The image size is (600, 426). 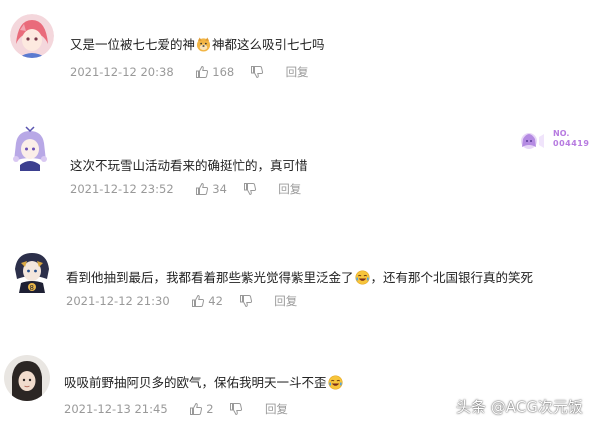 I want to click on comment-text: 吸吸前野抽阿贝多的欧气，保佑我明天一斗不歪, so click(x=204, y=383).